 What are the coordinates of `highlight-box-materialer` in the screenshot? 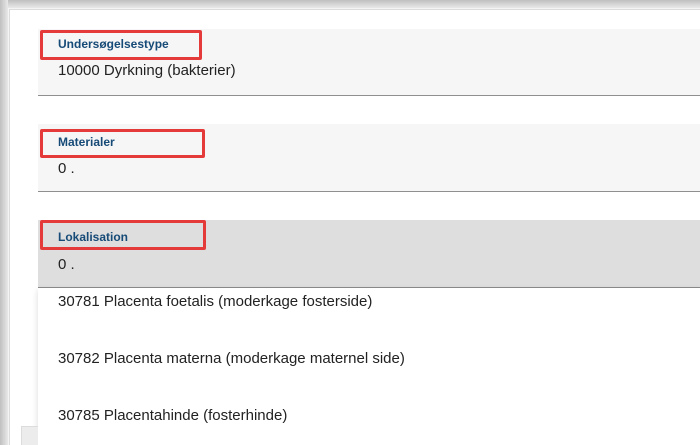 It's located at (122, 143).